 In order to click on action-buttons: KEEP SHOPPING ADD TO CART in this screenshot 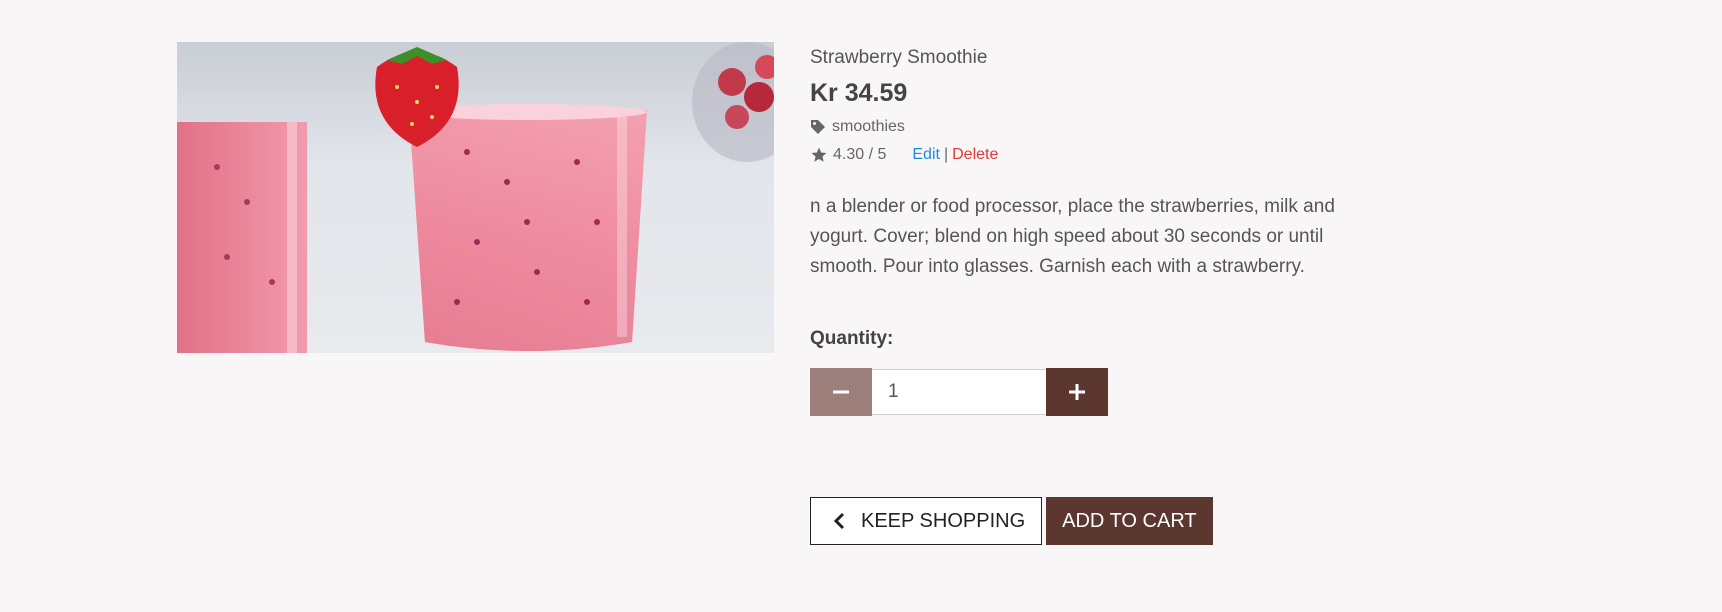, I will do `click(1011, 521)`.